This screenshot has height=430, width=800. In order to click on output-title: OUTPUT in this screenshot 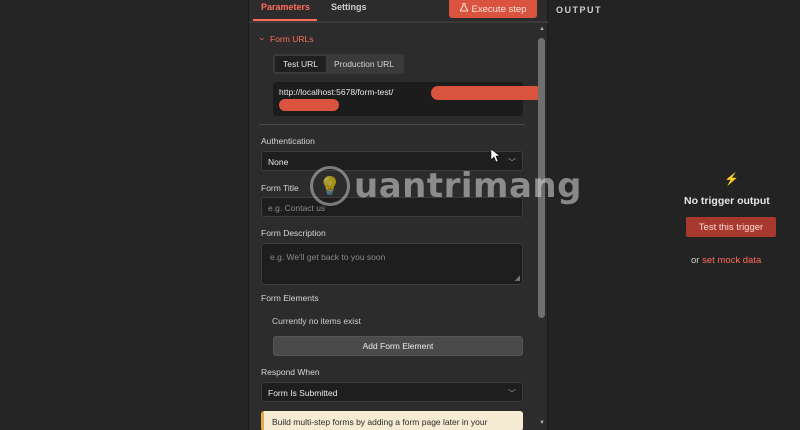, I will do `click(579, 10)`.